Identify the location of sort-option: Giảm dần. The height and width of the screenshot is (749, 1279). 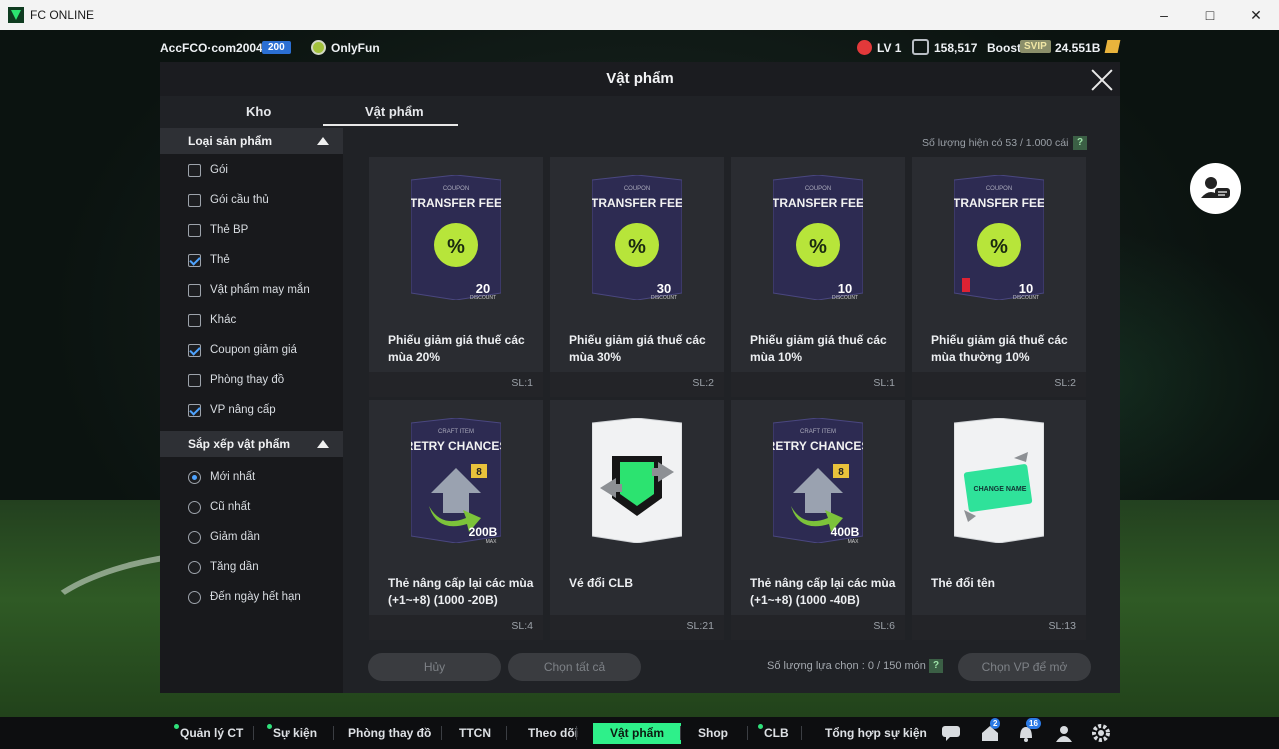
(224, 537).